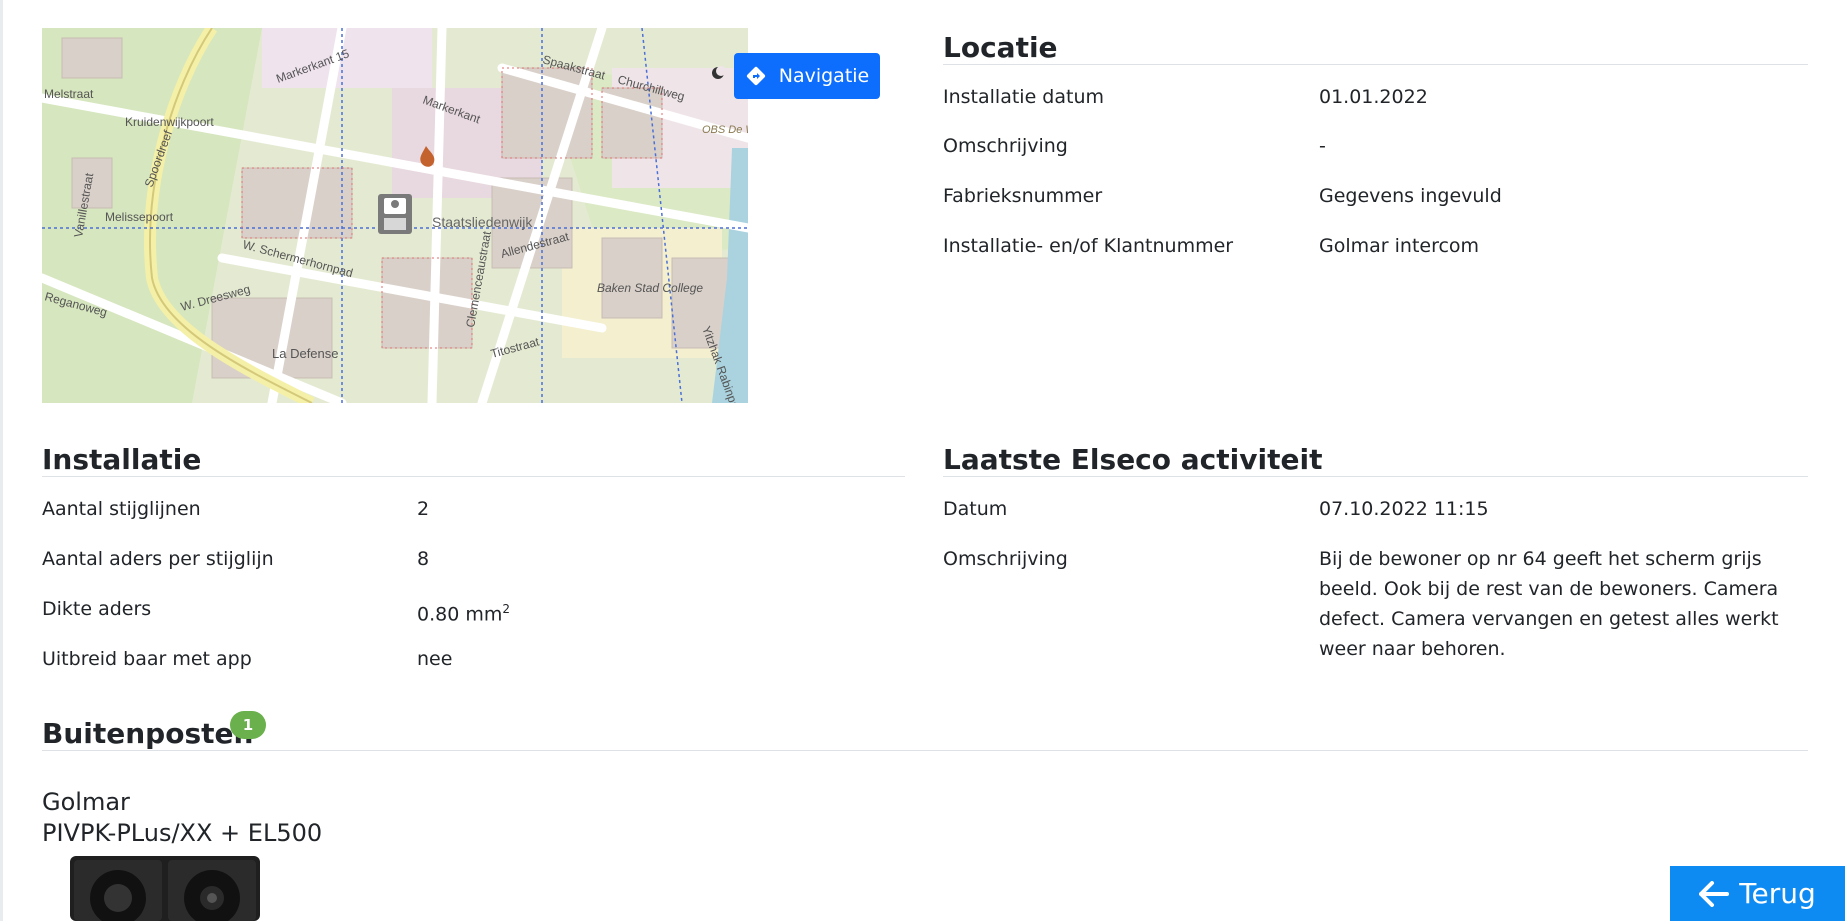 This screenshot has height=921, width=1845. What do you see at coordinates (147, 659) in the screenshot?
I see `installatie-label: Uitbreid baar met app` at bounding box center [147, 659].